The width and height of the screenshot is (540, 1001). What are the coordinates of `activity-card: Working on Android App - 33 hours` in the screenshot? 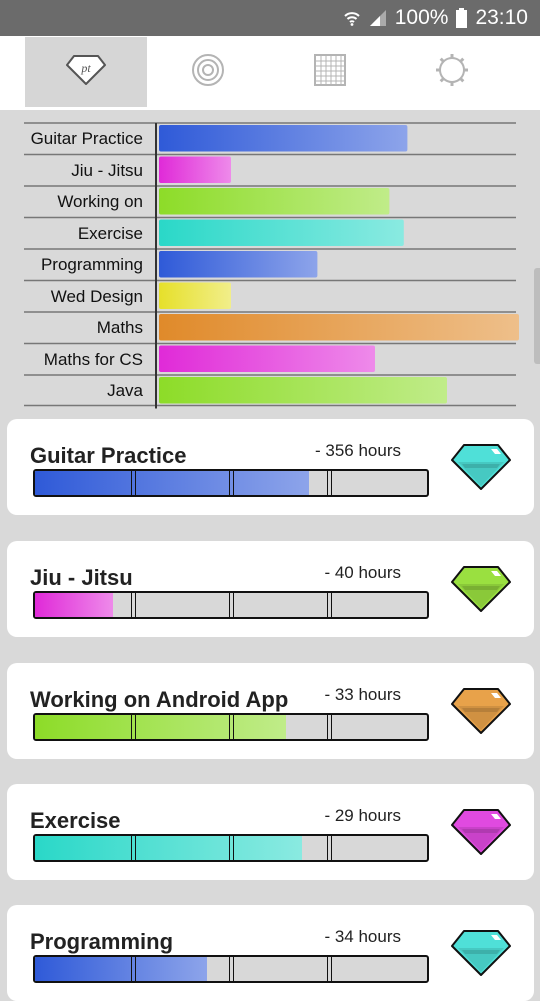 It's located at (270, 711).